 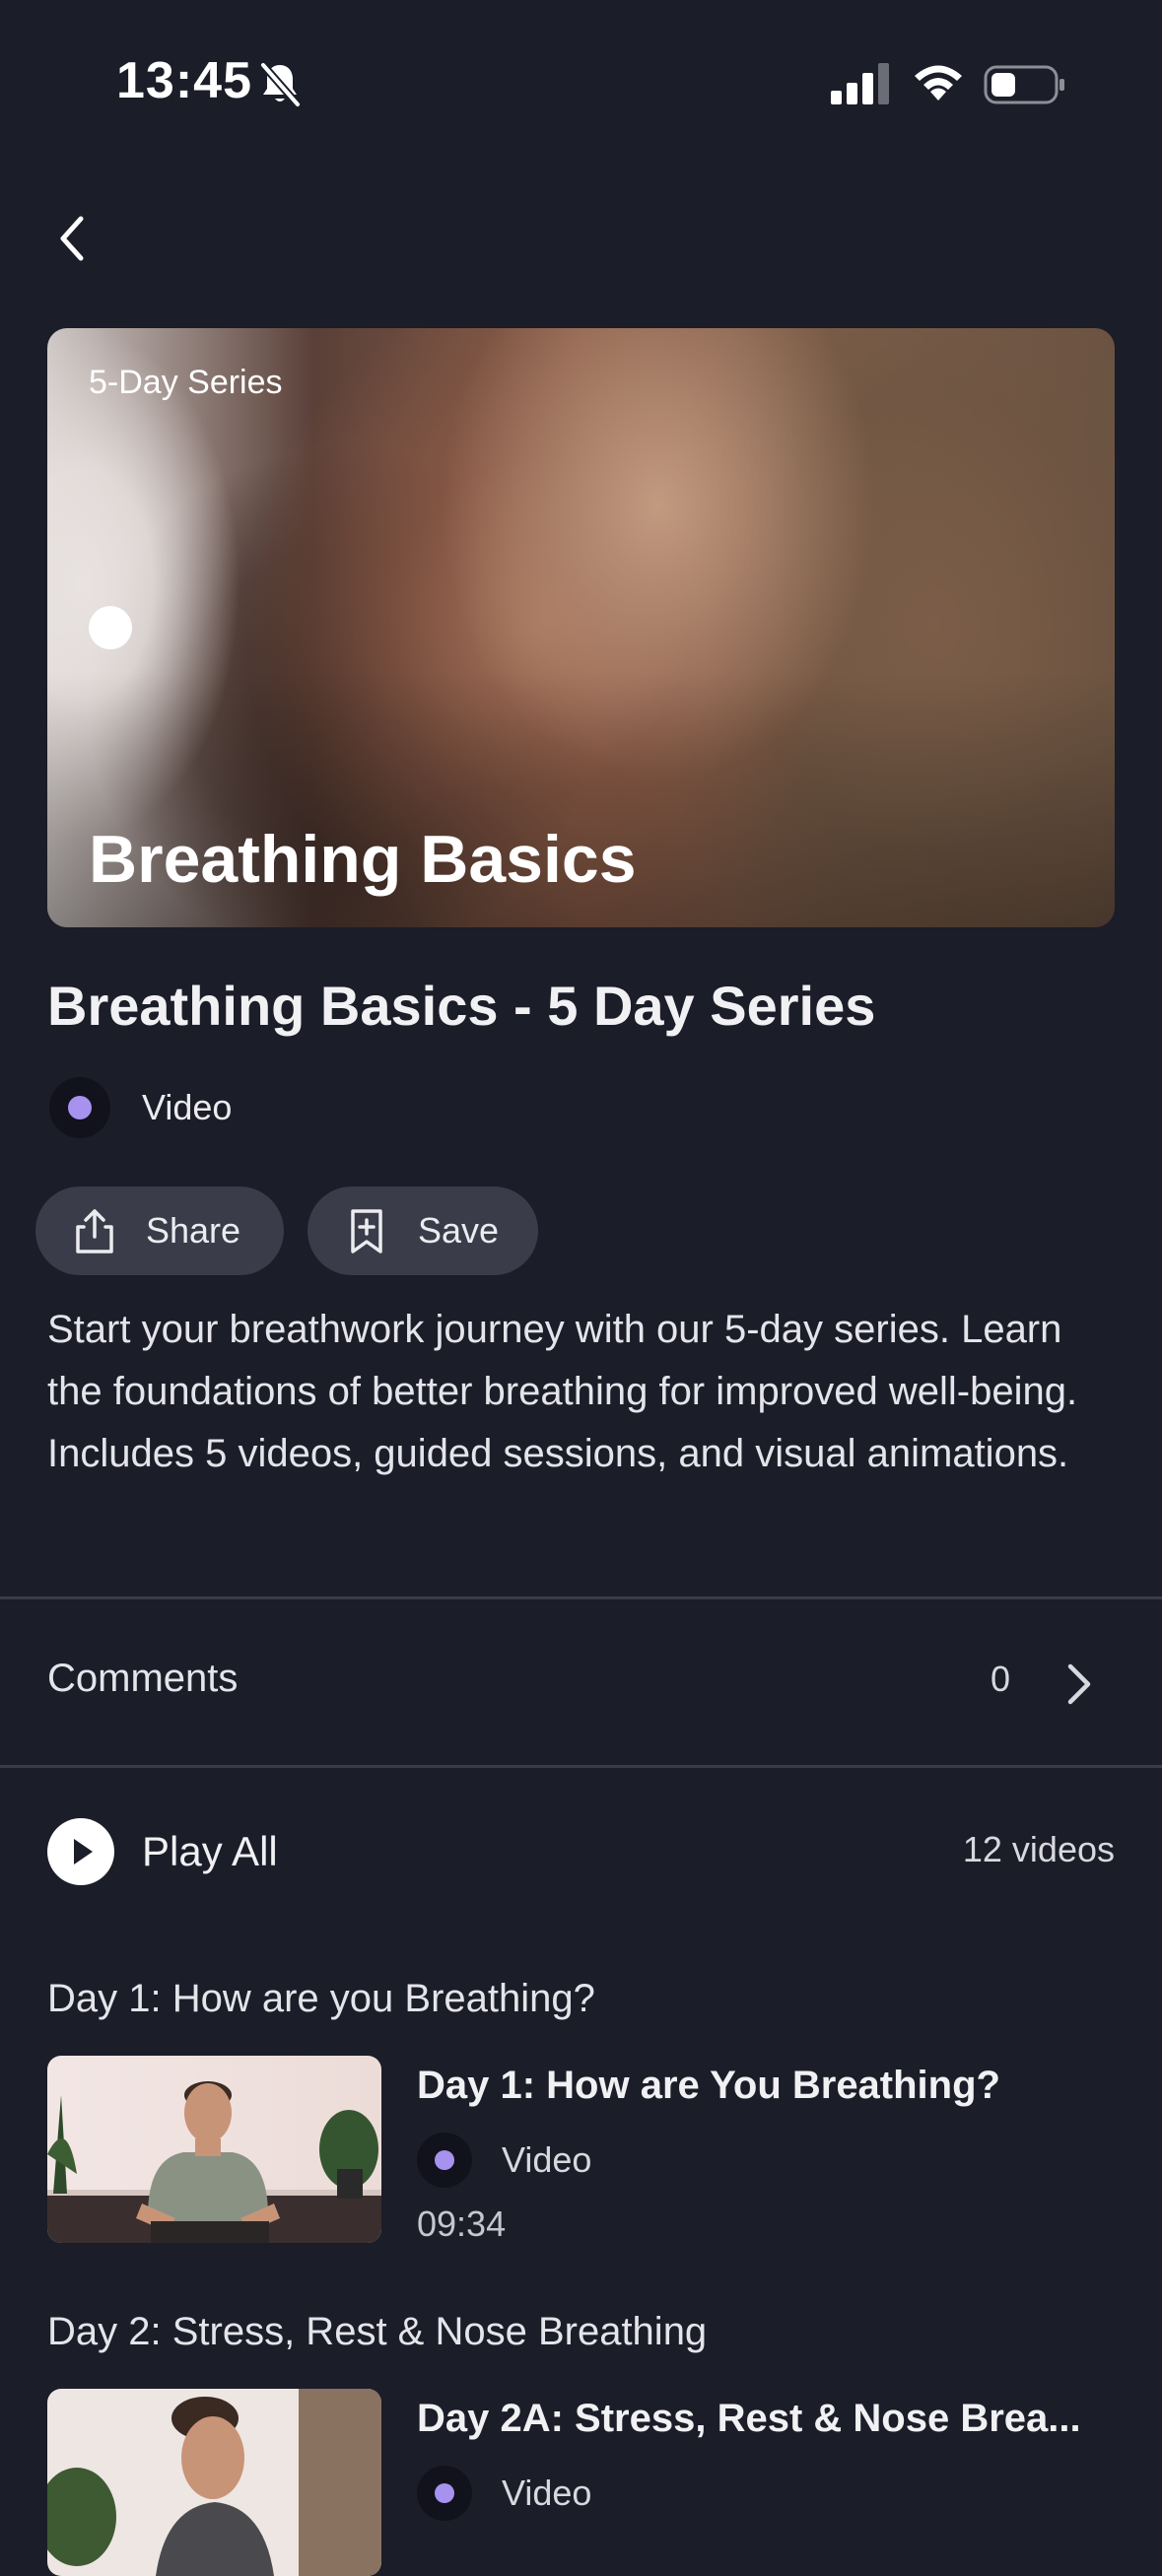 What do you see at coordinates (111, 627) in the screenshot?
I see `hero-progress-dot` at bounding box center [111, 627].